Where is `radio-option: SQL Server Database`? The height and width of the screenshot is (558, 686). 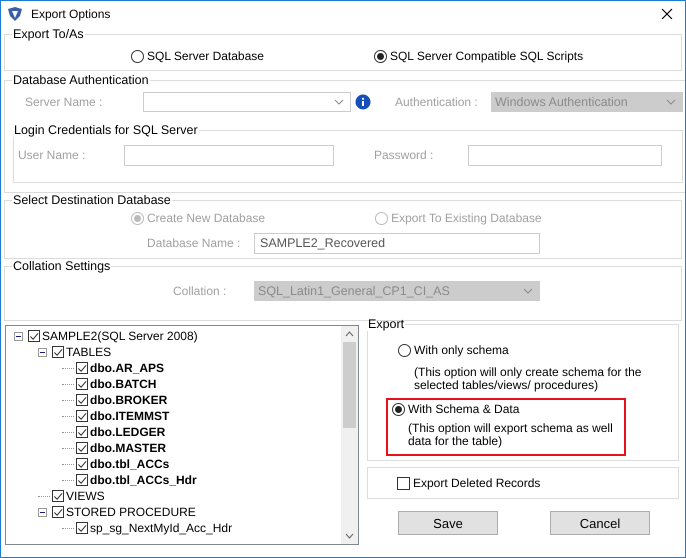
radio-option: SQL Server Database is located at coordinates (197, 56).